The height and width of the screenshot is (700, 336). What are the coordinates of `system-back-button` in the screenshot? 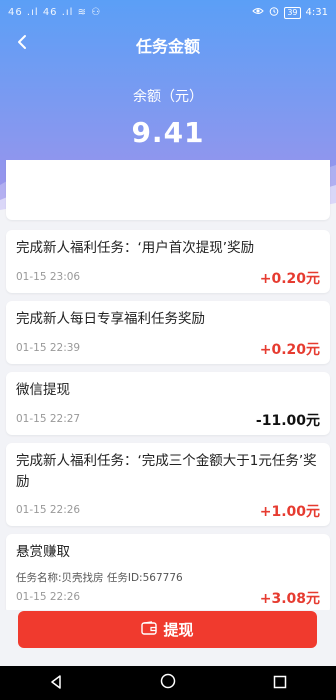 It's located at (56, 683).